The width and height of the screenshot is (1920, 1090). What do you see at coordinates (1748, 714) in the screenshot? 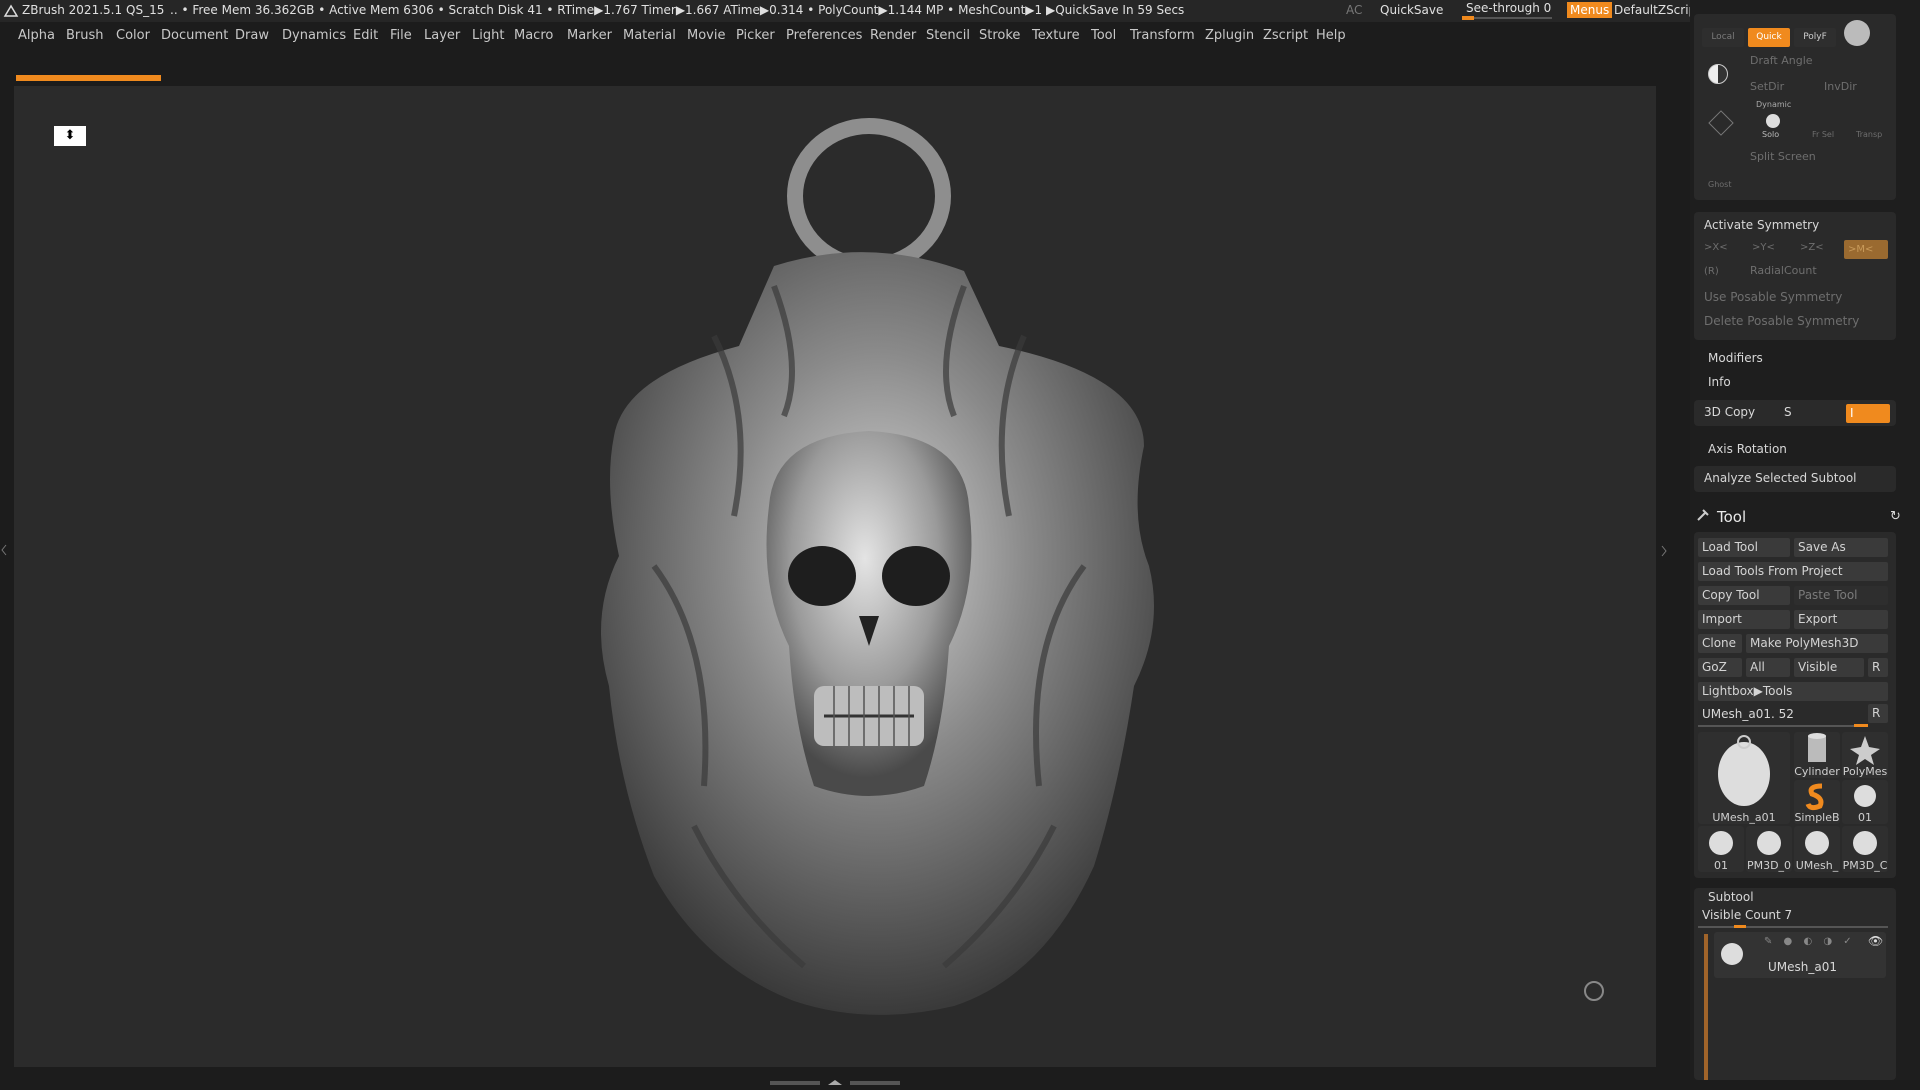
I see `current-tool-slider: UMesh_a01. 52` at bounding box center [1748, 714].